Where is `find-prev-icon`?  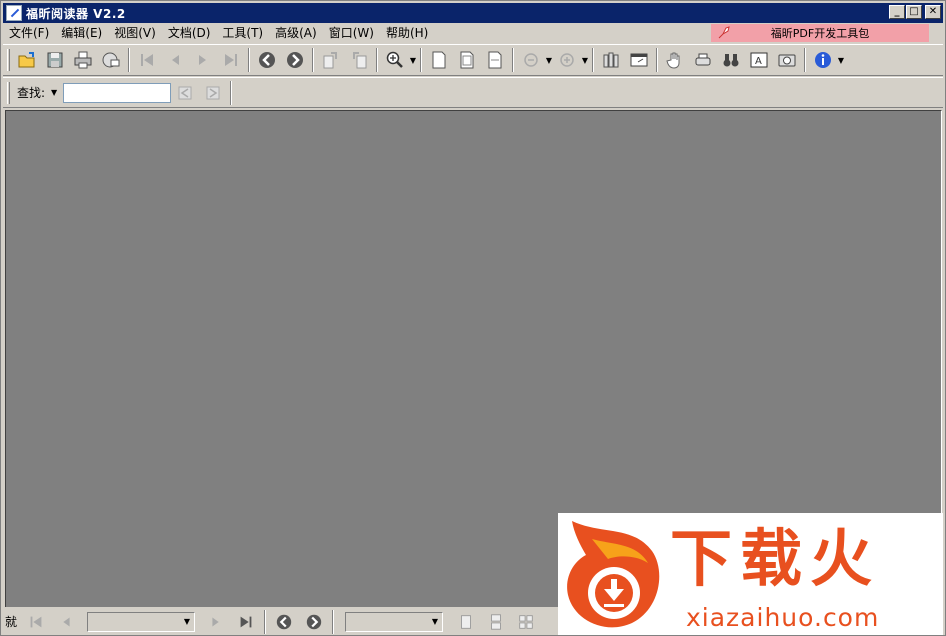
find-prev-icon is located at coordinates (185, 92).